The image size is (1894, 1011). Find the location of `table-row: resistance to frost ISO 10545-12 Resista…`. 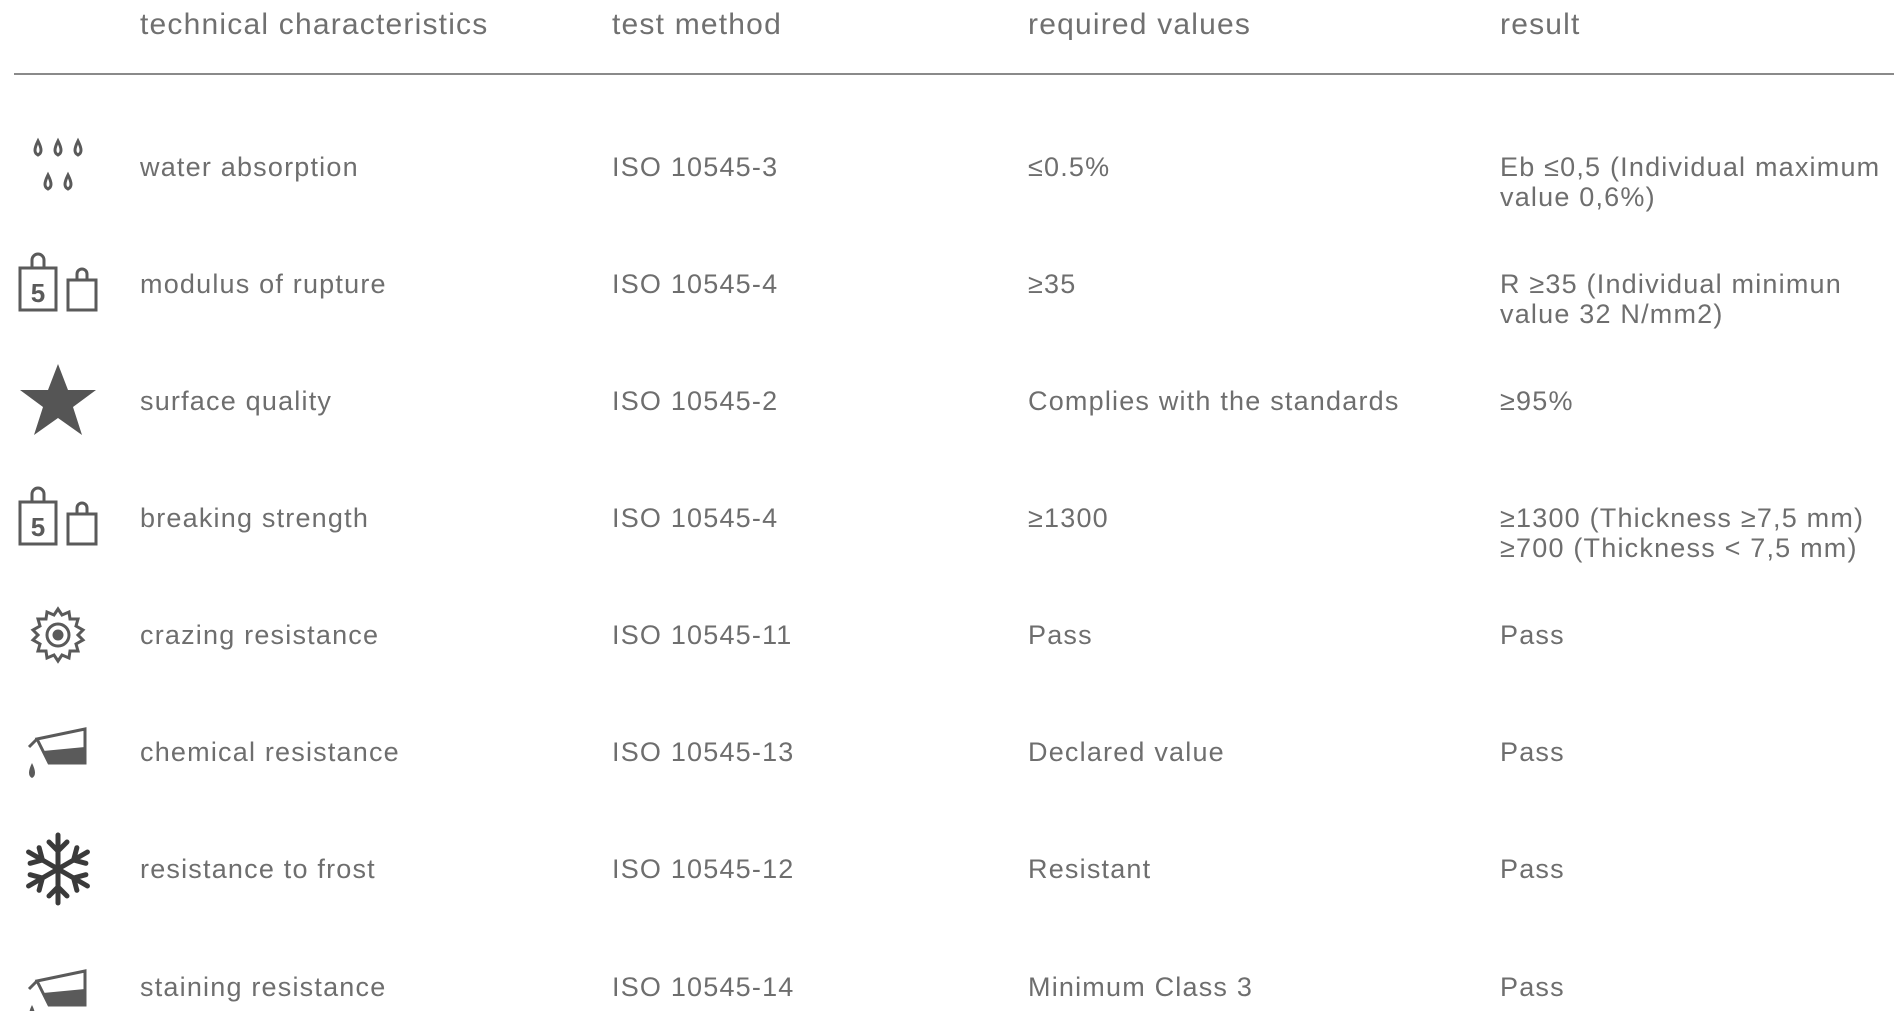

table-row: resistance to frost ISO 10545-12 Resista… is located at coordinates (947, 870).